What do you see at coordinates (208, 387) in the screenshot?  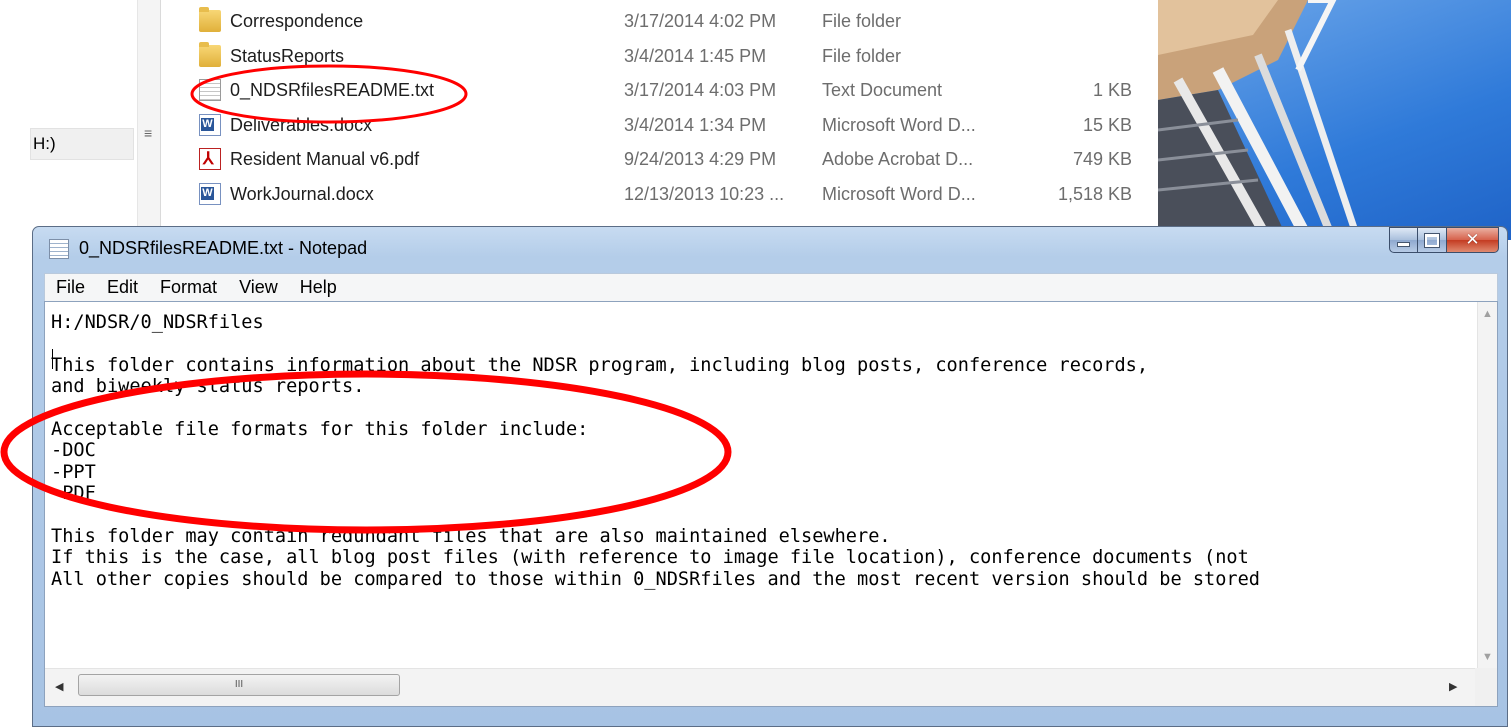 I see `text-line: and biweekly status reports.` at bounding box center [208, 387].